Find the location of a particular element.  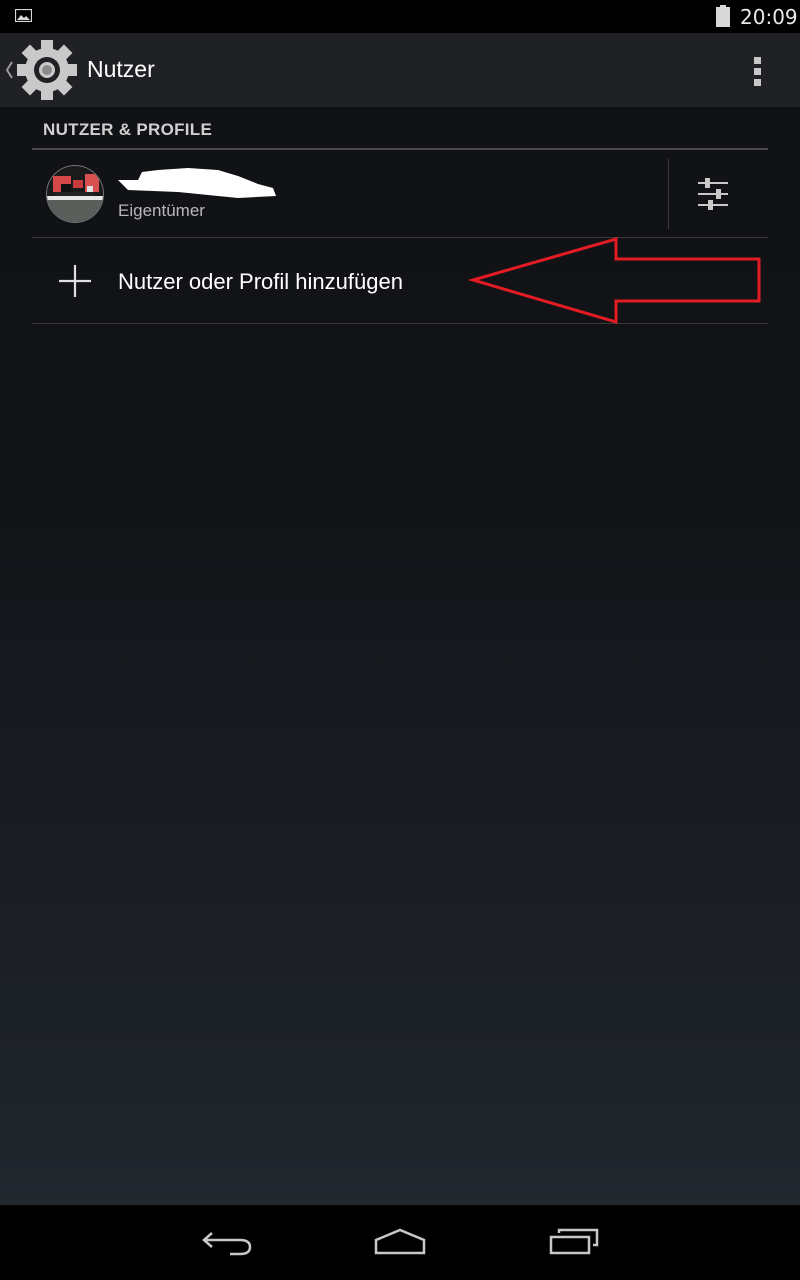

user-role: Eigentümer is located at coordinates (161, 210).